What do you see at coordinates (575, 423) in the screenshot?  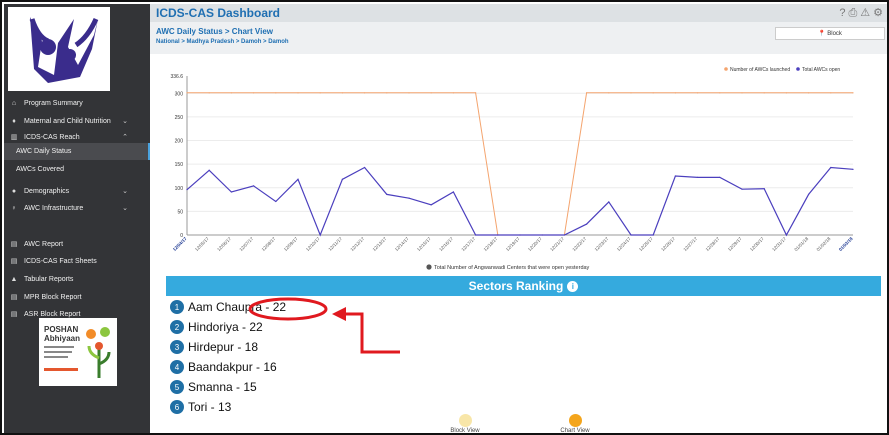 I see `chart-view-toggle: Chart View` at bounding box center [575, 423].